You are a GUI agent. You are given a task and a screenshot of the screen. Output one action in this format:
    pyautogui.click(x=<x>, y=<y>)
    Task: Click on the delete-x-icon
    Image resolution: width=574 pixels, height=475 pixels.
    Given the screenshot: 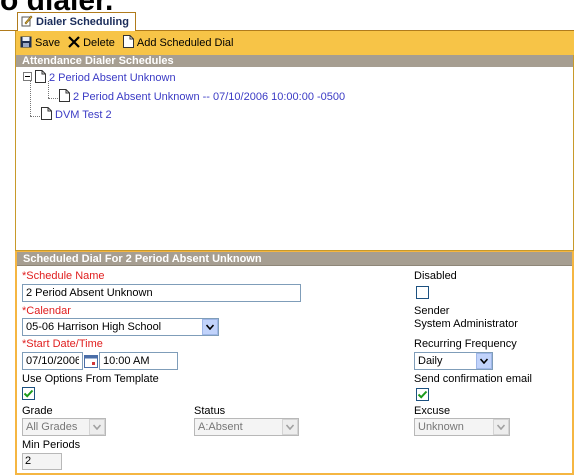 What is the action you would take?
    pyautogui.click(x=74, y=43)
    